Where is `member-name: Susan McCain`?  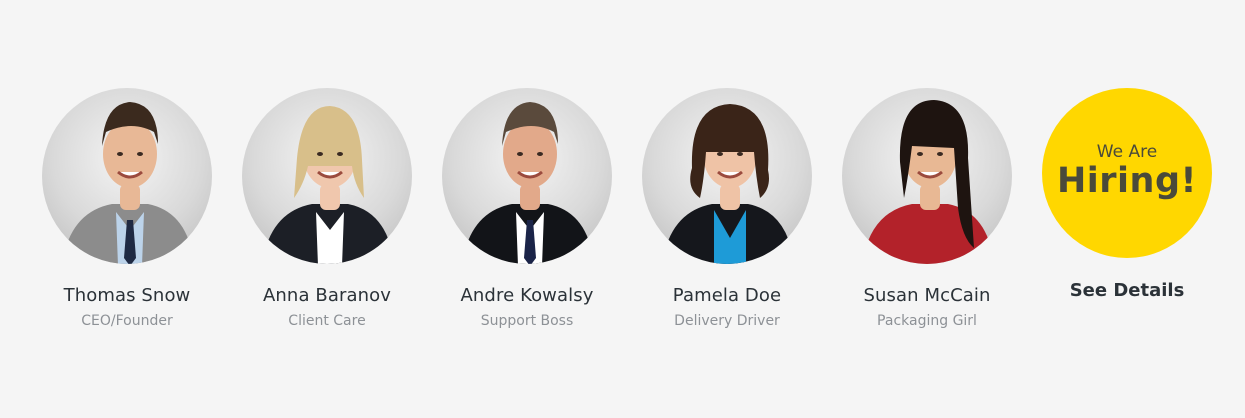
member-name: Susan McCain is located at coordinates (927, 295).